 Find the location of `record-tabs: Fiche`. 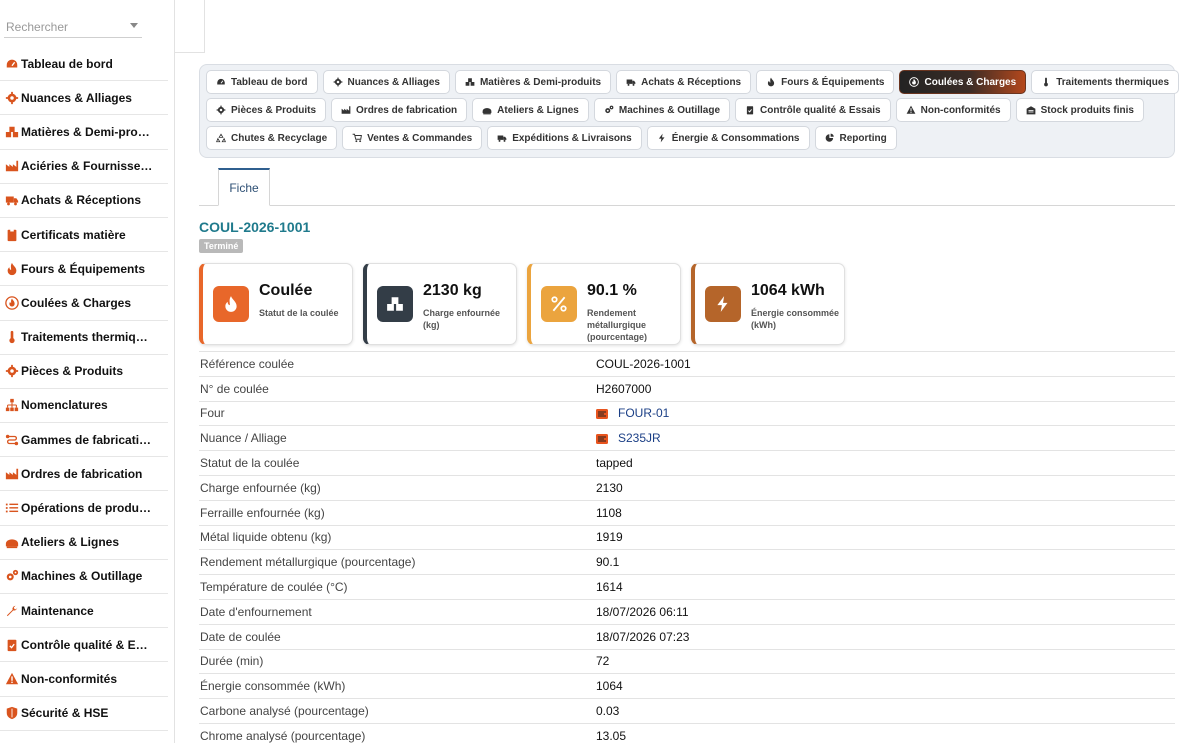

record-tabs: Fiche is located at coordinates (687, 187).